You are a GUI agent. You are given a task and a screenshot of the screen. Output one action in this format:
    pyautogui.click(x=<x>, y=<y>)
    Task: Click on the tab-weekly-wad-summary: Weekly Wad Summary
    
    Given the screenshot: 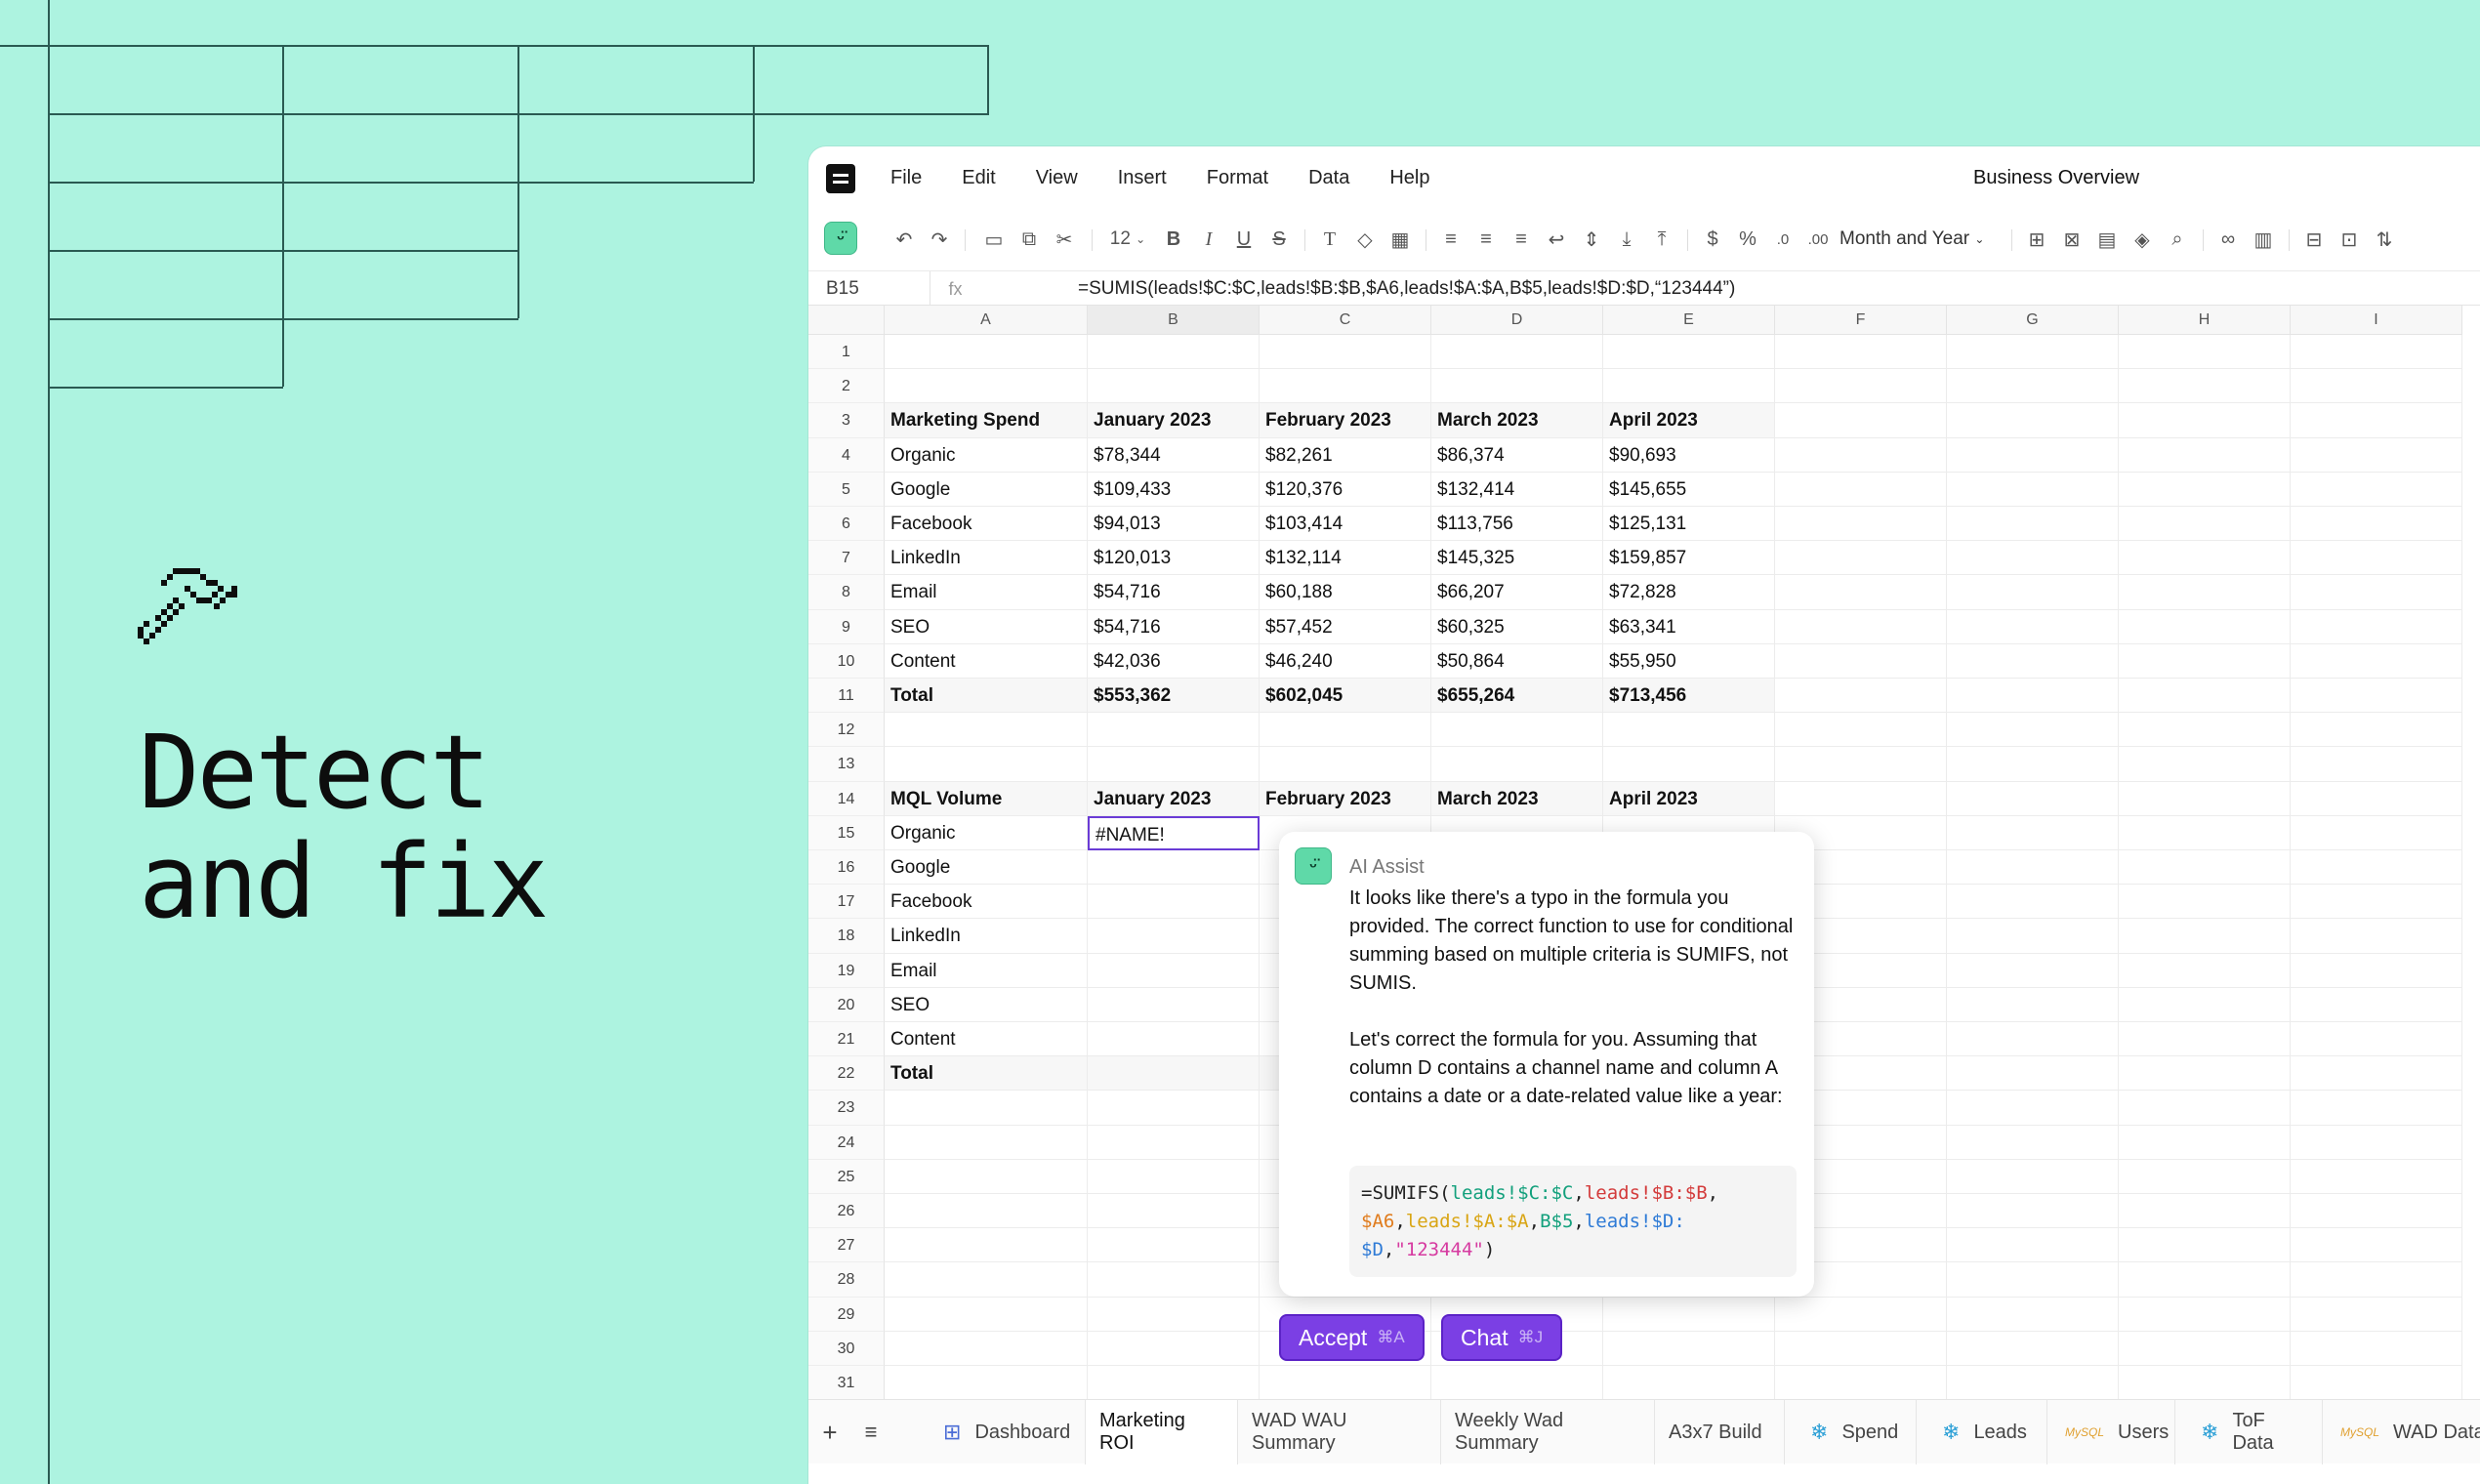 What is the action you would take?
    pyautogui.click(x=1548, y=1432)
    